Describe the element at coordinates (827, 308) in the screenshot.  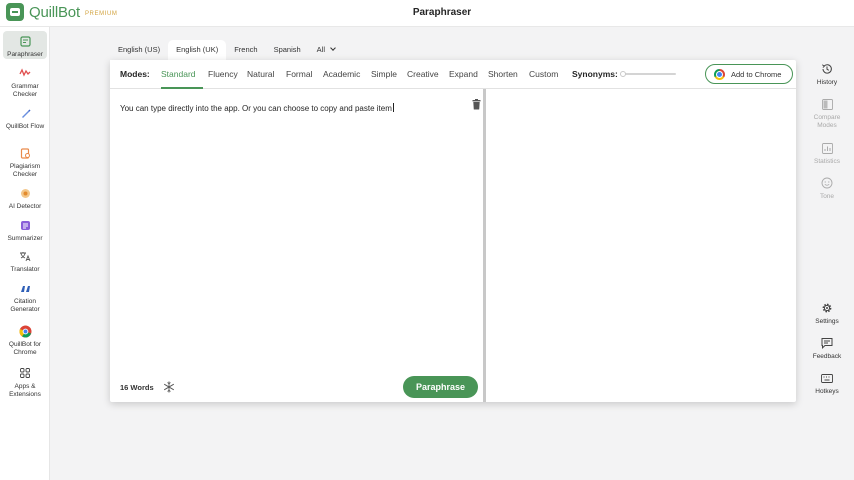
I see `gear-icon` at that location.